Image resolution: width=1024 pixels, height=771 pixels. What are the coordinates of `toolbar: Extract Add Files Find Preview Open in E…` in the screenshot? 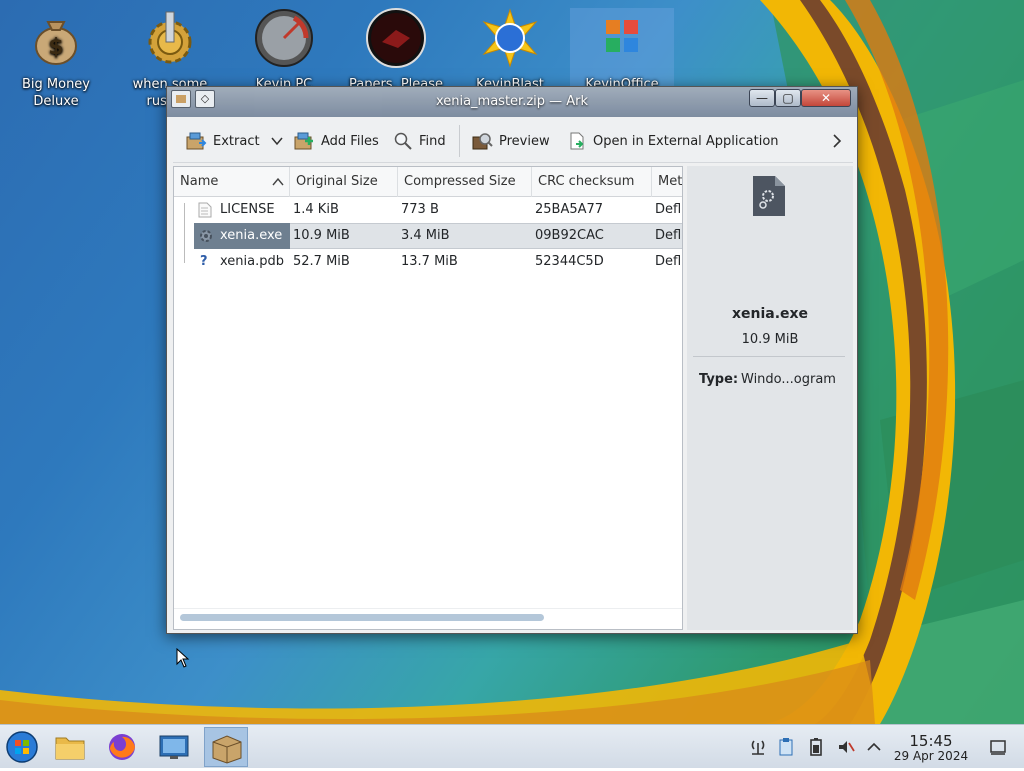 It's located at (513, 141).